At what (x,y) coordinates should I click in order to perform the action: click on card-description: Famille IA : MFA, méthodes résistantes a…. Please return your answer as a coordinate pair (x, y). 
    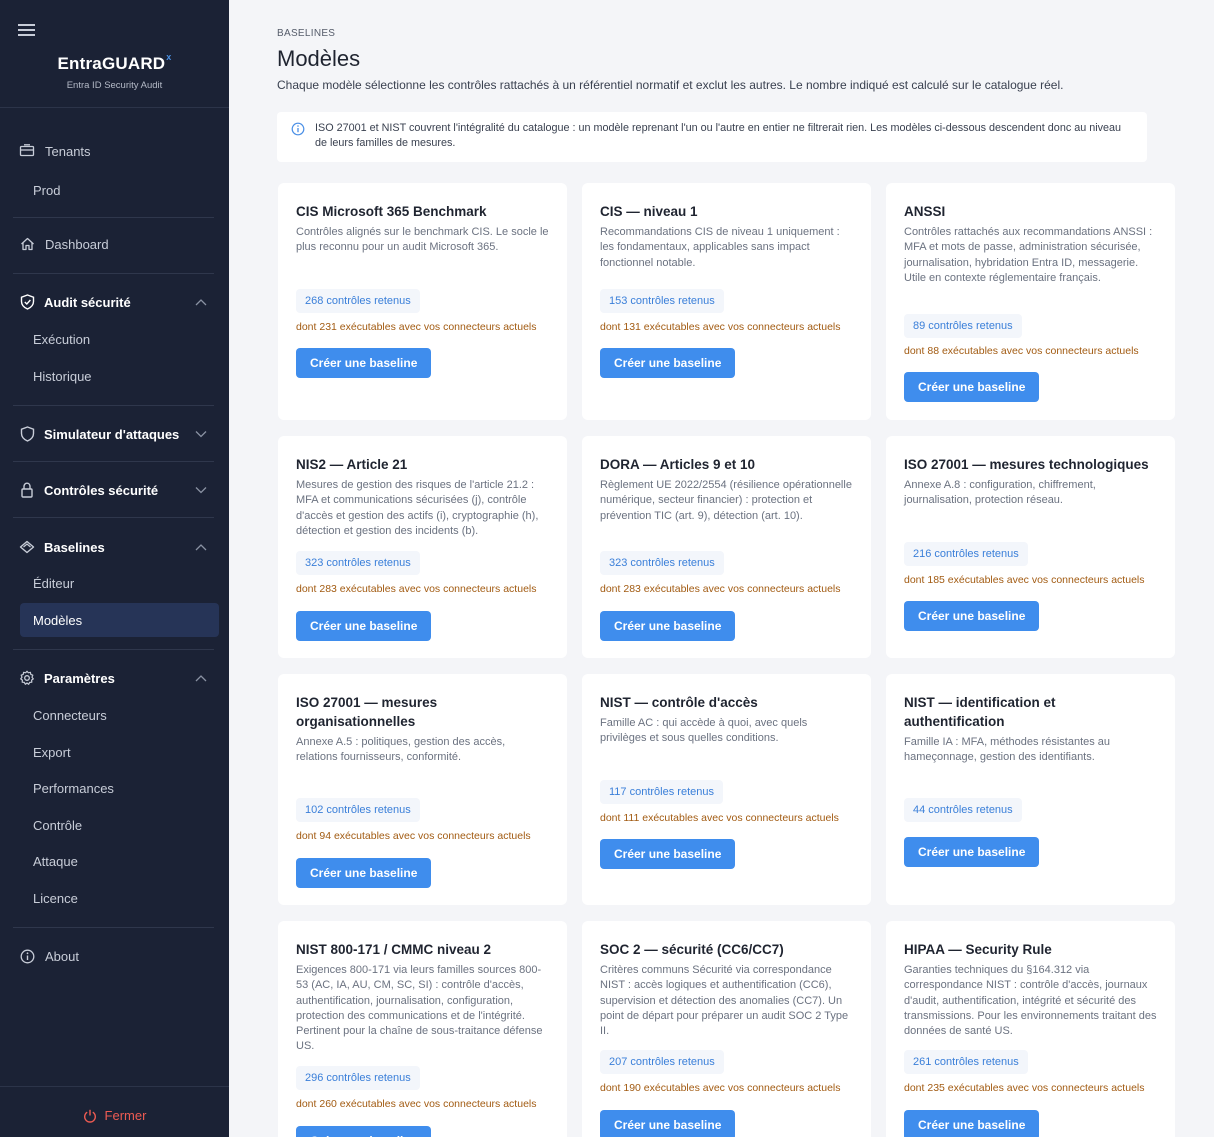
    Looking at the image, I should click on (1007, 750).